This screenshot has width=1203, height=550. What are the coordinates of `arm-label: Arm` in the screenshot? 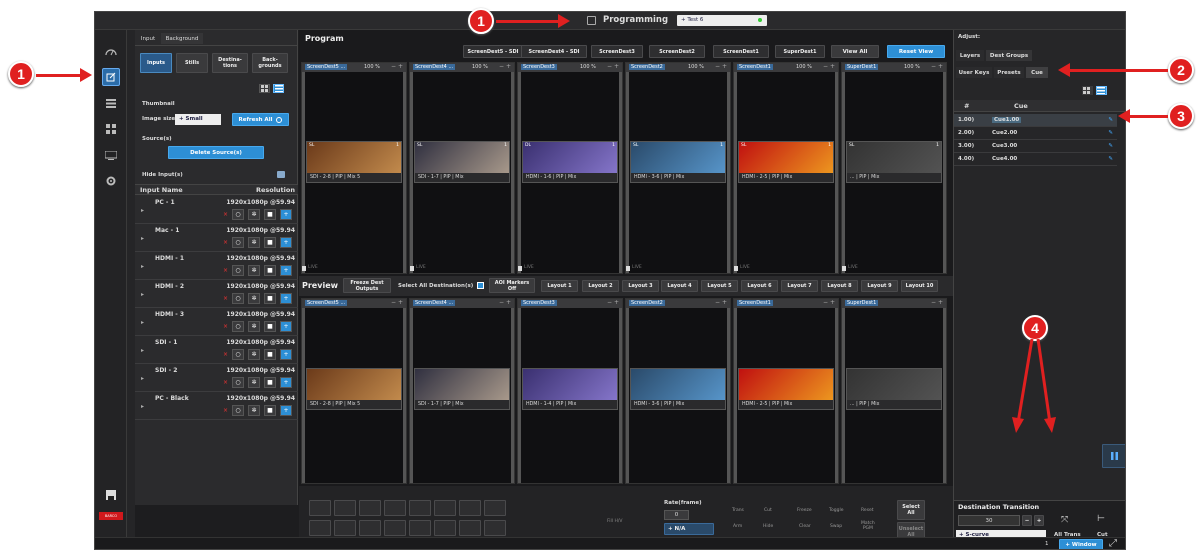 It's located at (737, 526).